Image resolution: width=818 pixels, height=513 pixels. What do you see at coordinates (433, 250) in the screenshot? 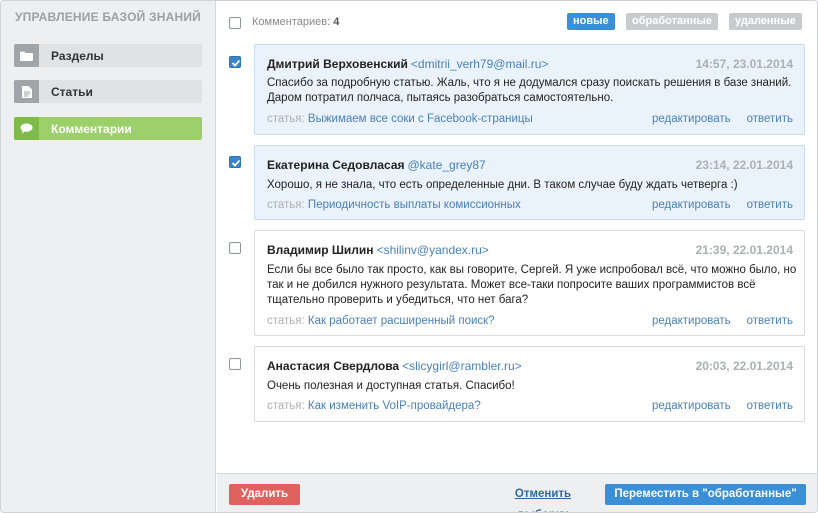
I see `author-email-link: <shilinv@yandex.ru>` at bounding box center [433, 250].